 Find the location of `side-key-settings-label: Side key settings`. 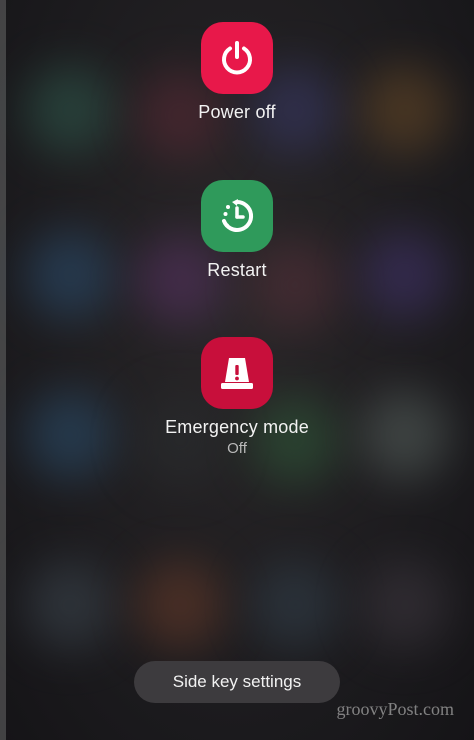

side-key-settings-label: Side key settings is located at coordinates (237, 681).